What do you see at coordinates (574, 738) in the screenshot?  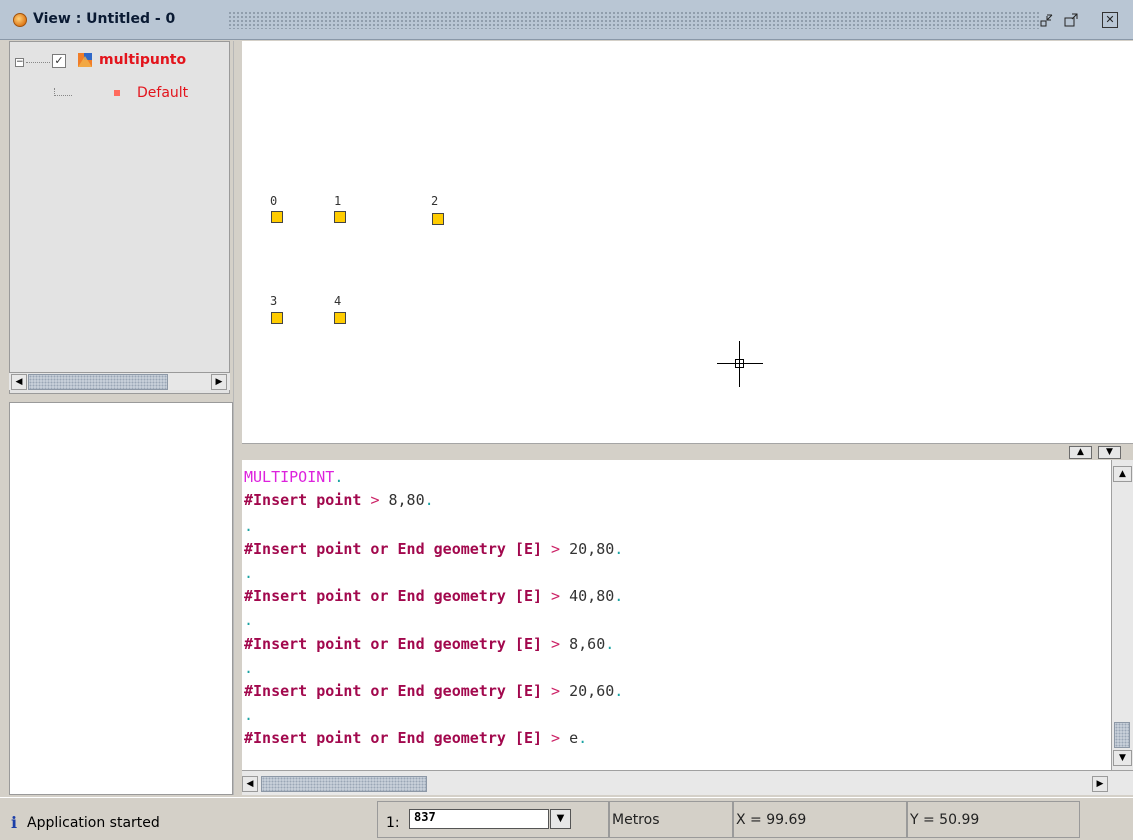 I see `console-value: e` at bounding box center [574, 738].